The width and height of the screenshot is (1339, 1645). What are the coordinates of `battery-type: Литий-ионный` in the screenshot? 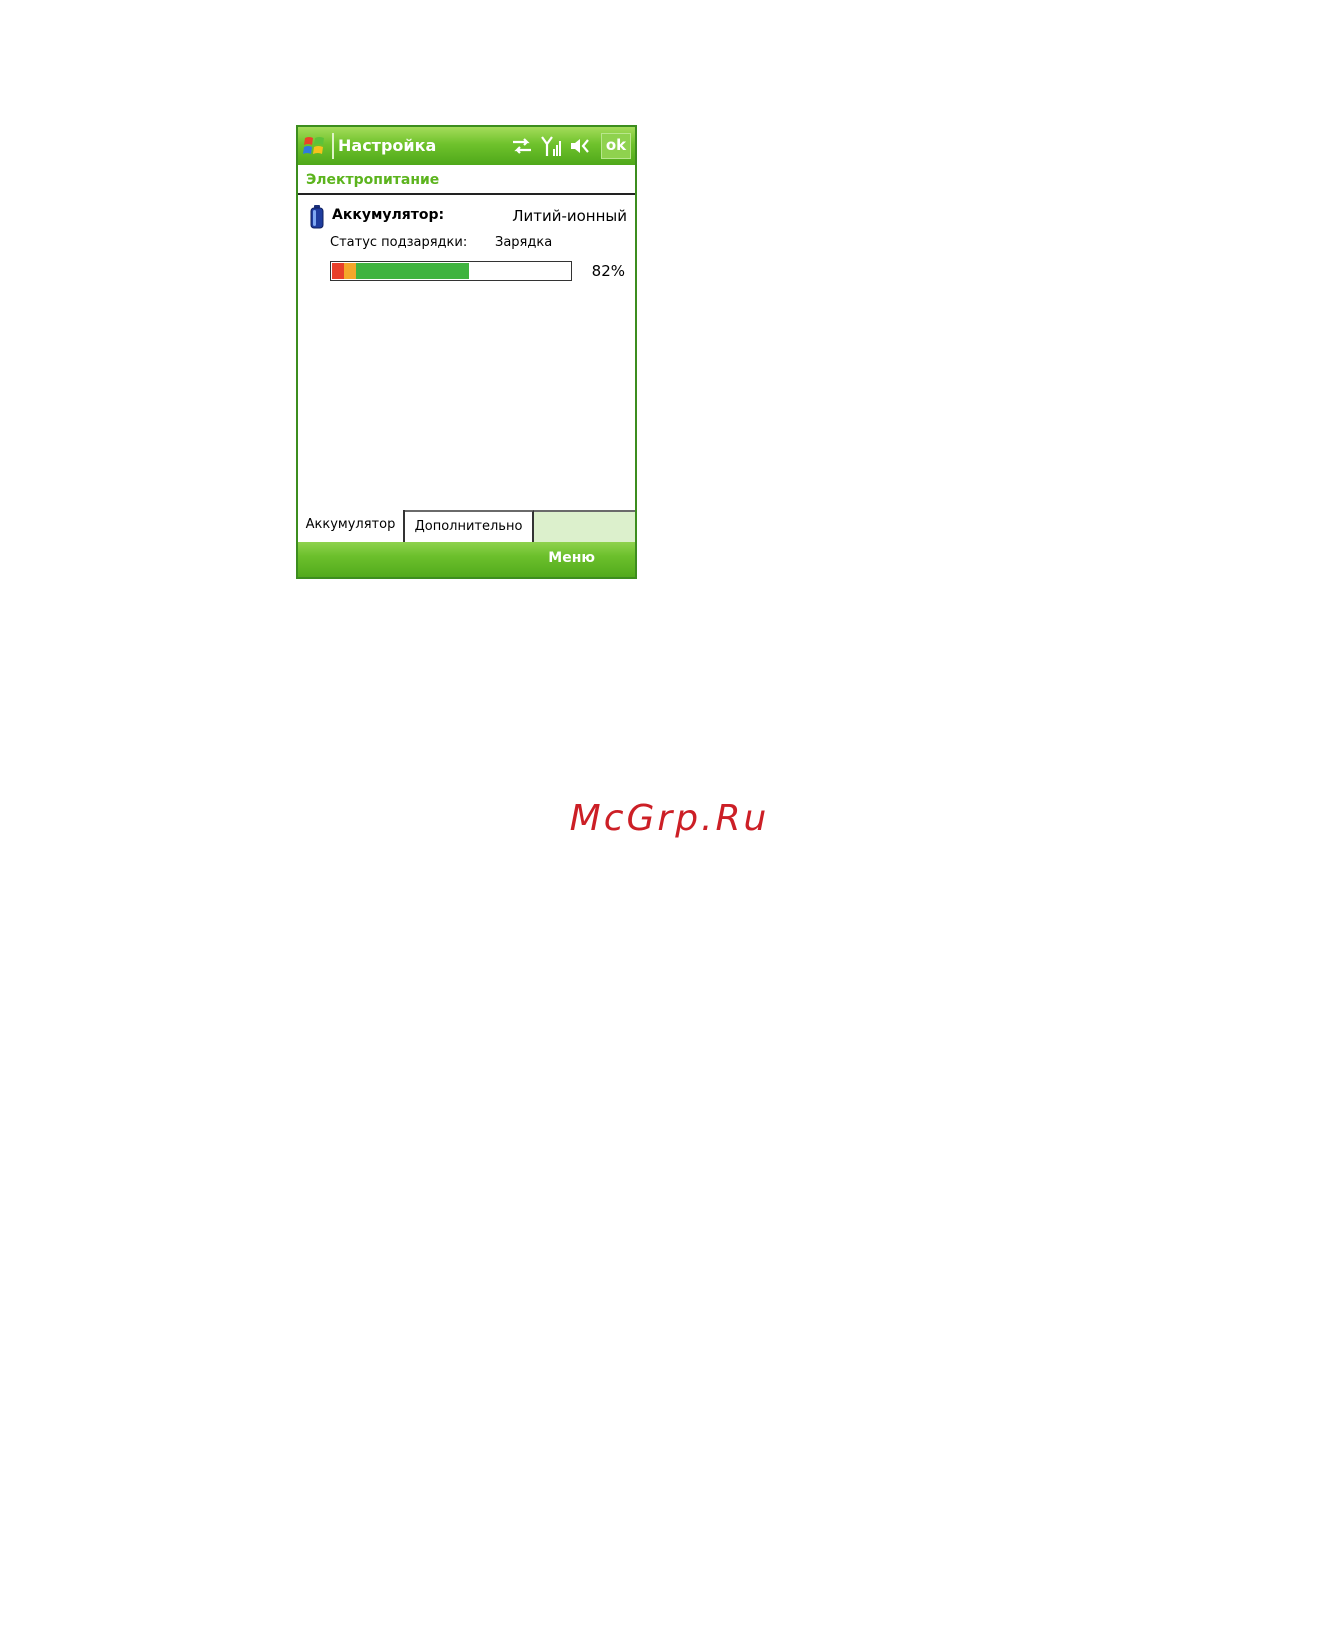 It's located at (569, 216).